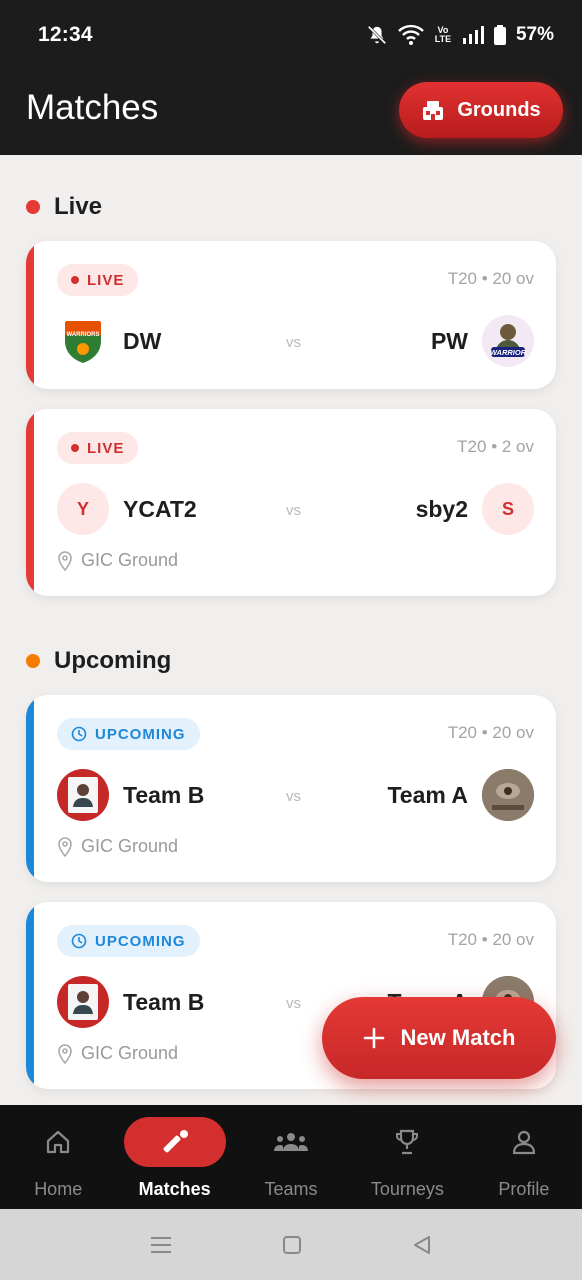 This screenshot has width=582, height=1280. I want to click on nav-item-tourneys: Tourneys, so click(407, 1157).